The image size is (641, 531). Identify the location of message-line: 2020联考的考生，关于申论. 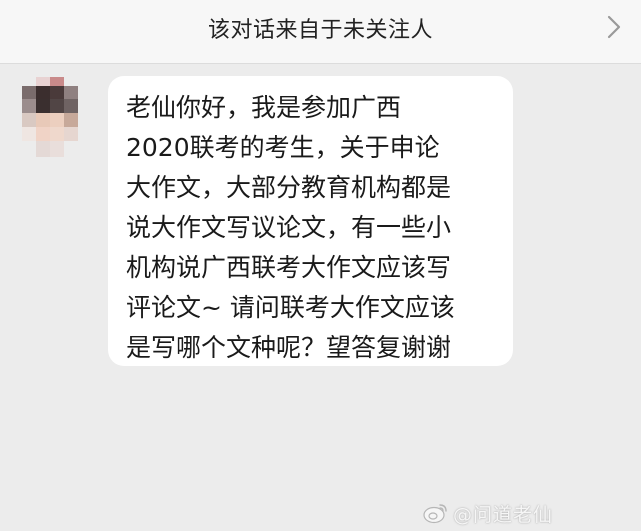
(283, 147).